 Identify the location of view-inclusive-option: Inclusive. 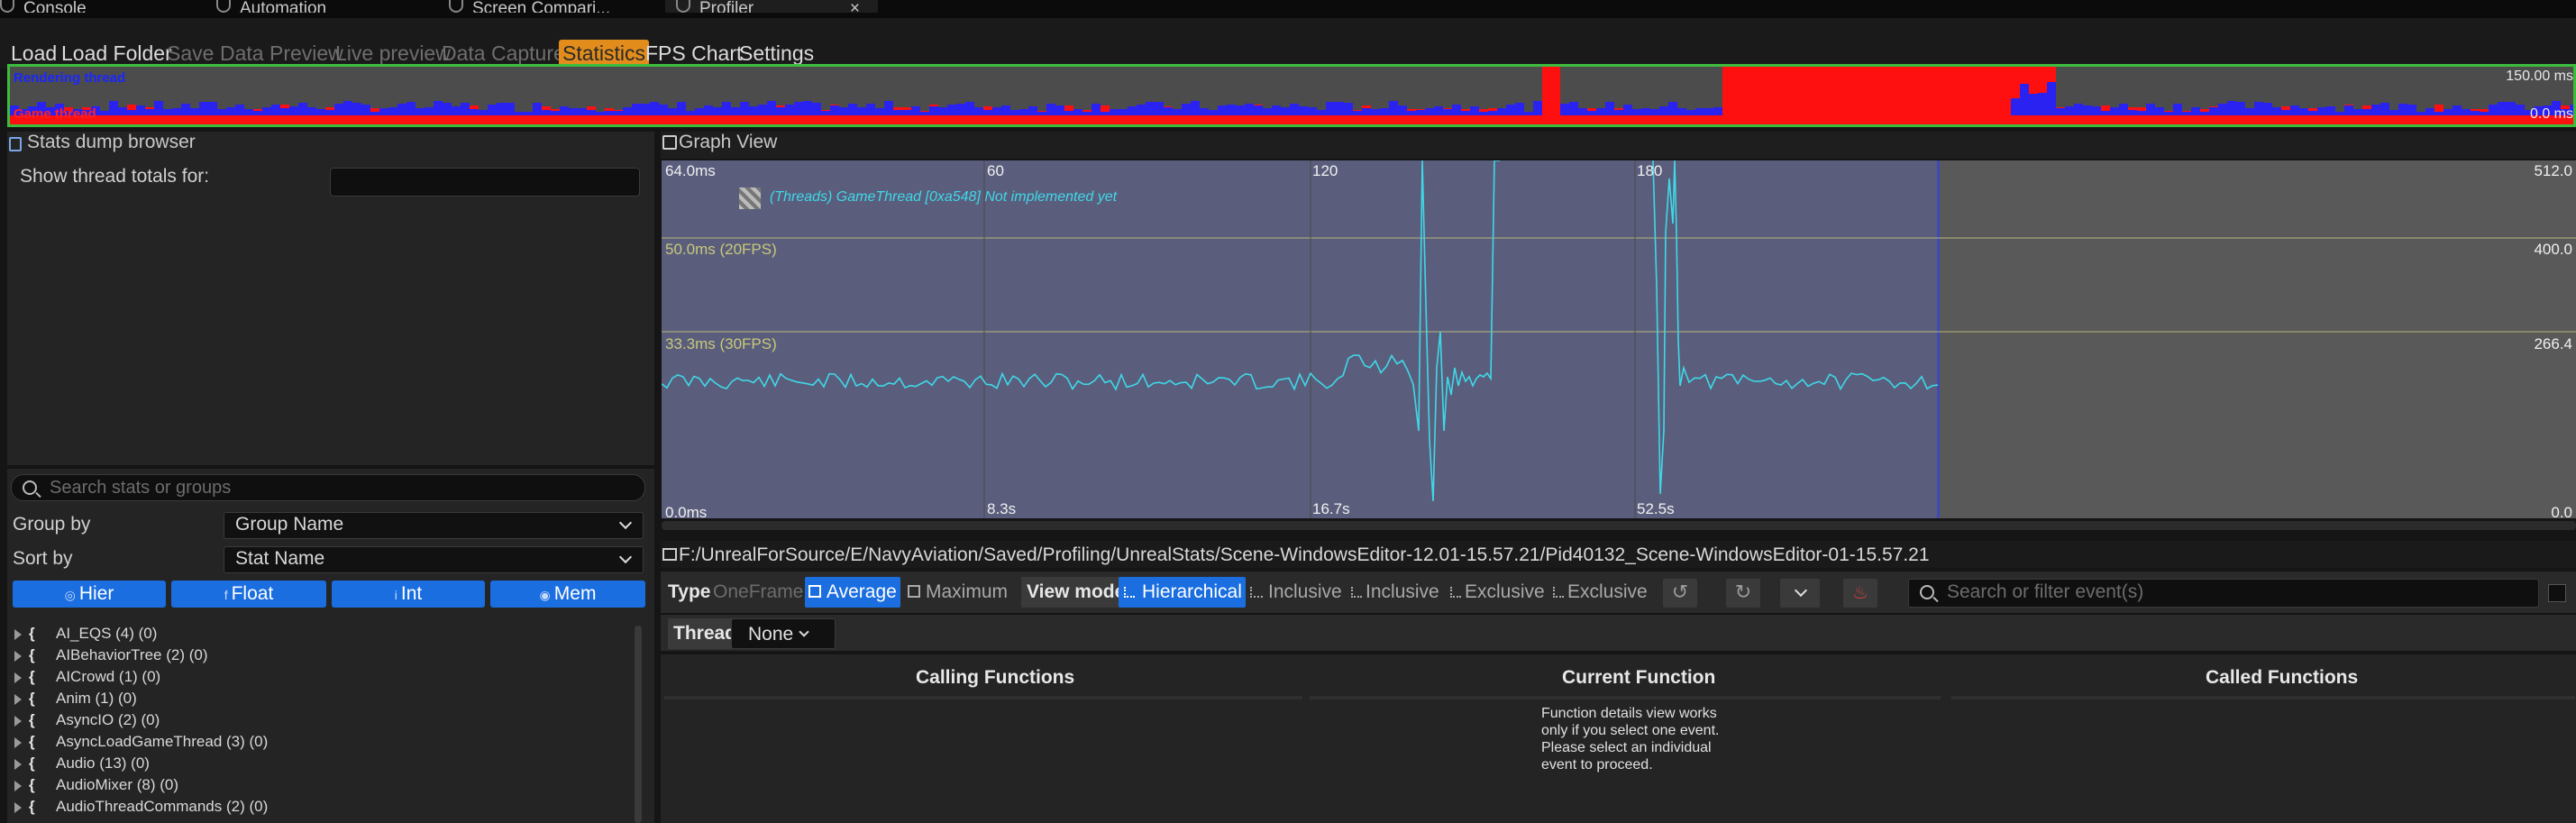
(1294, 592).